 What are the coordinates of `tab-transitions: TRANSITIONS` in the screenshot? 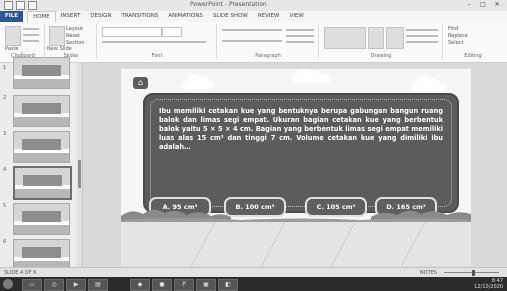 It's located at (139, 16).